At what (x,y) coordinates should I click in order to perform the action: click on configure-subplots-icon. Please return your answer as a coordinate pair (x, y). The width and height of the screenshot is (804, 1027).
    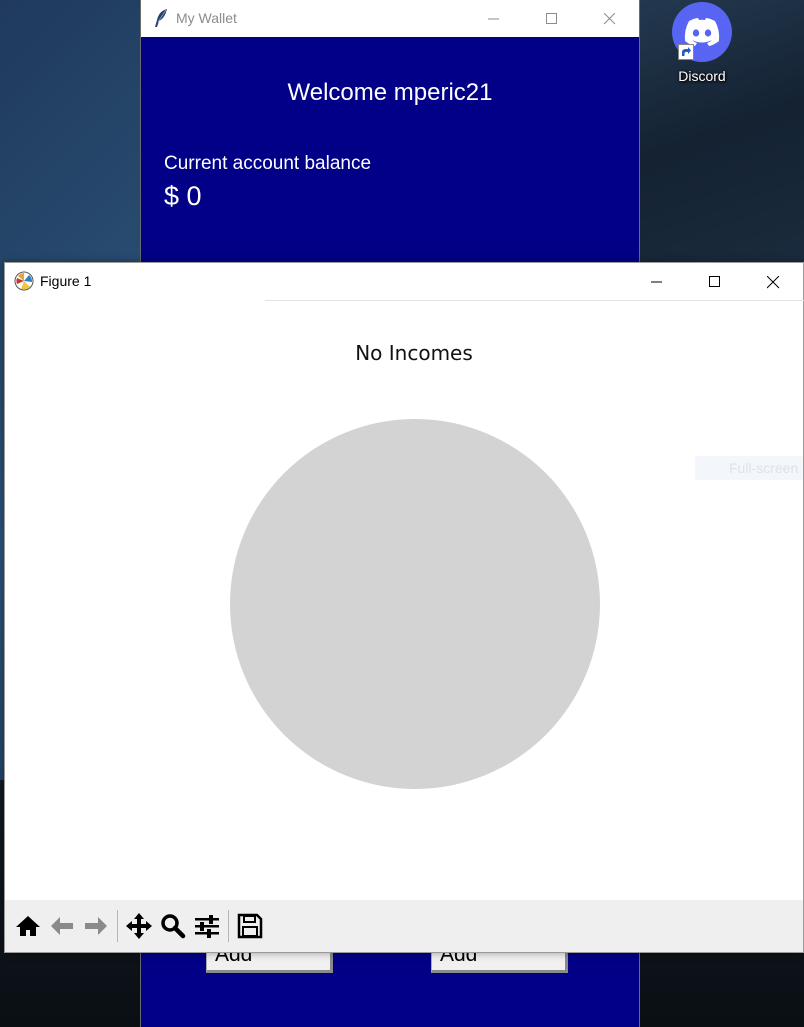
    Looking at the image, I should click on (207, 926).